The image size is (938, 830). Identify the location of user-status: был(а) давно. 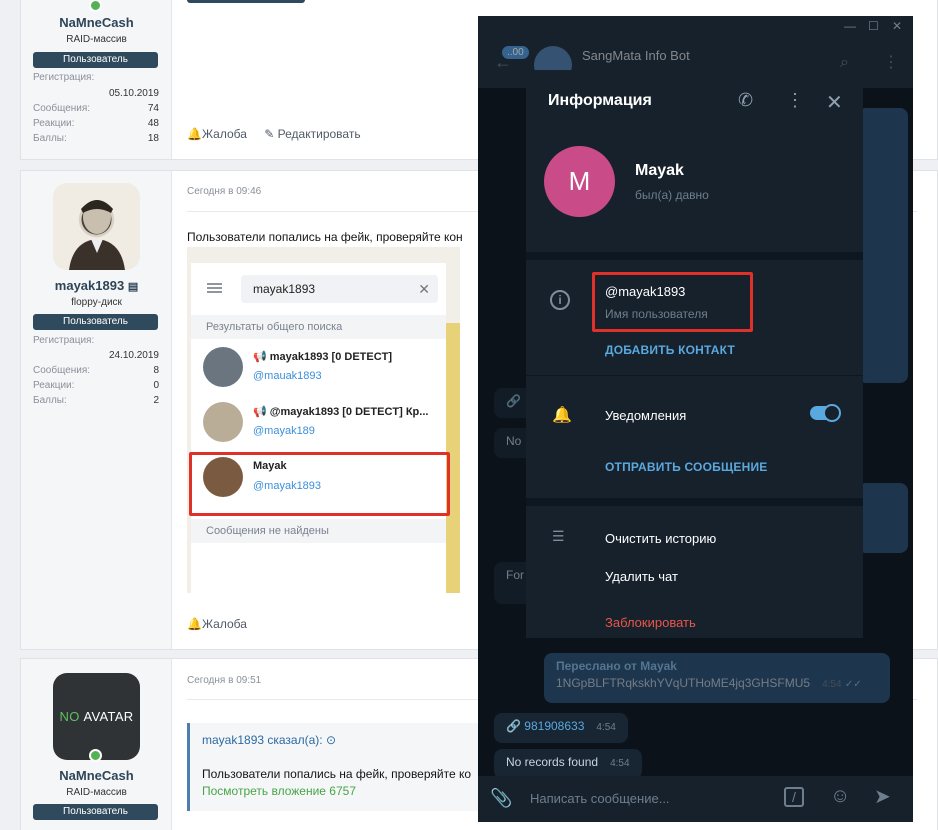
(672, 195).